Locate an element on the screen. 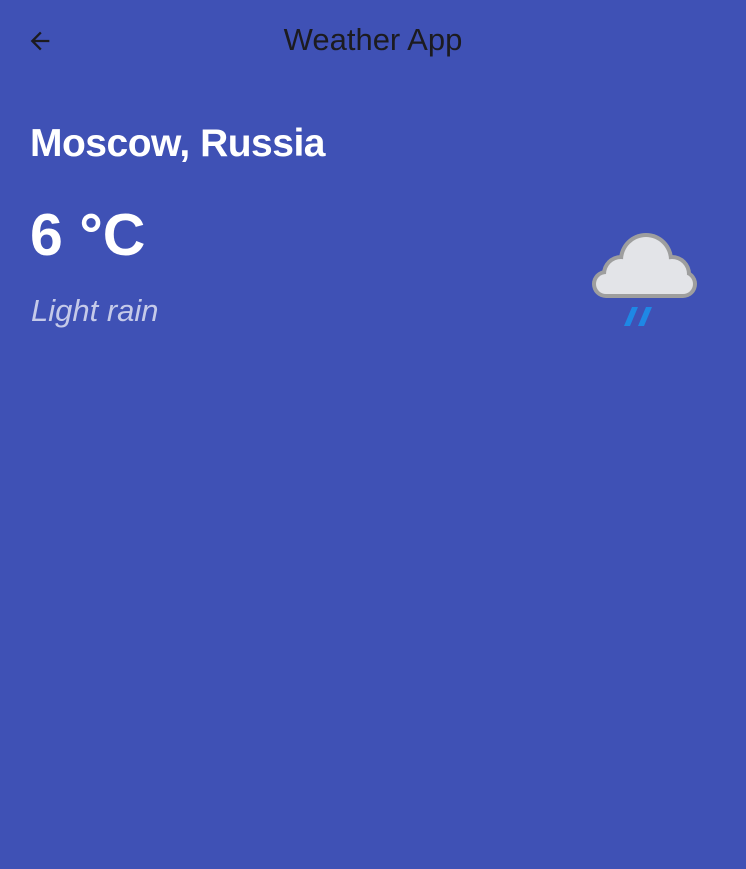 This screenshot has width=746, height=869. app-title: Weather App is located at coordinates (373, 39).